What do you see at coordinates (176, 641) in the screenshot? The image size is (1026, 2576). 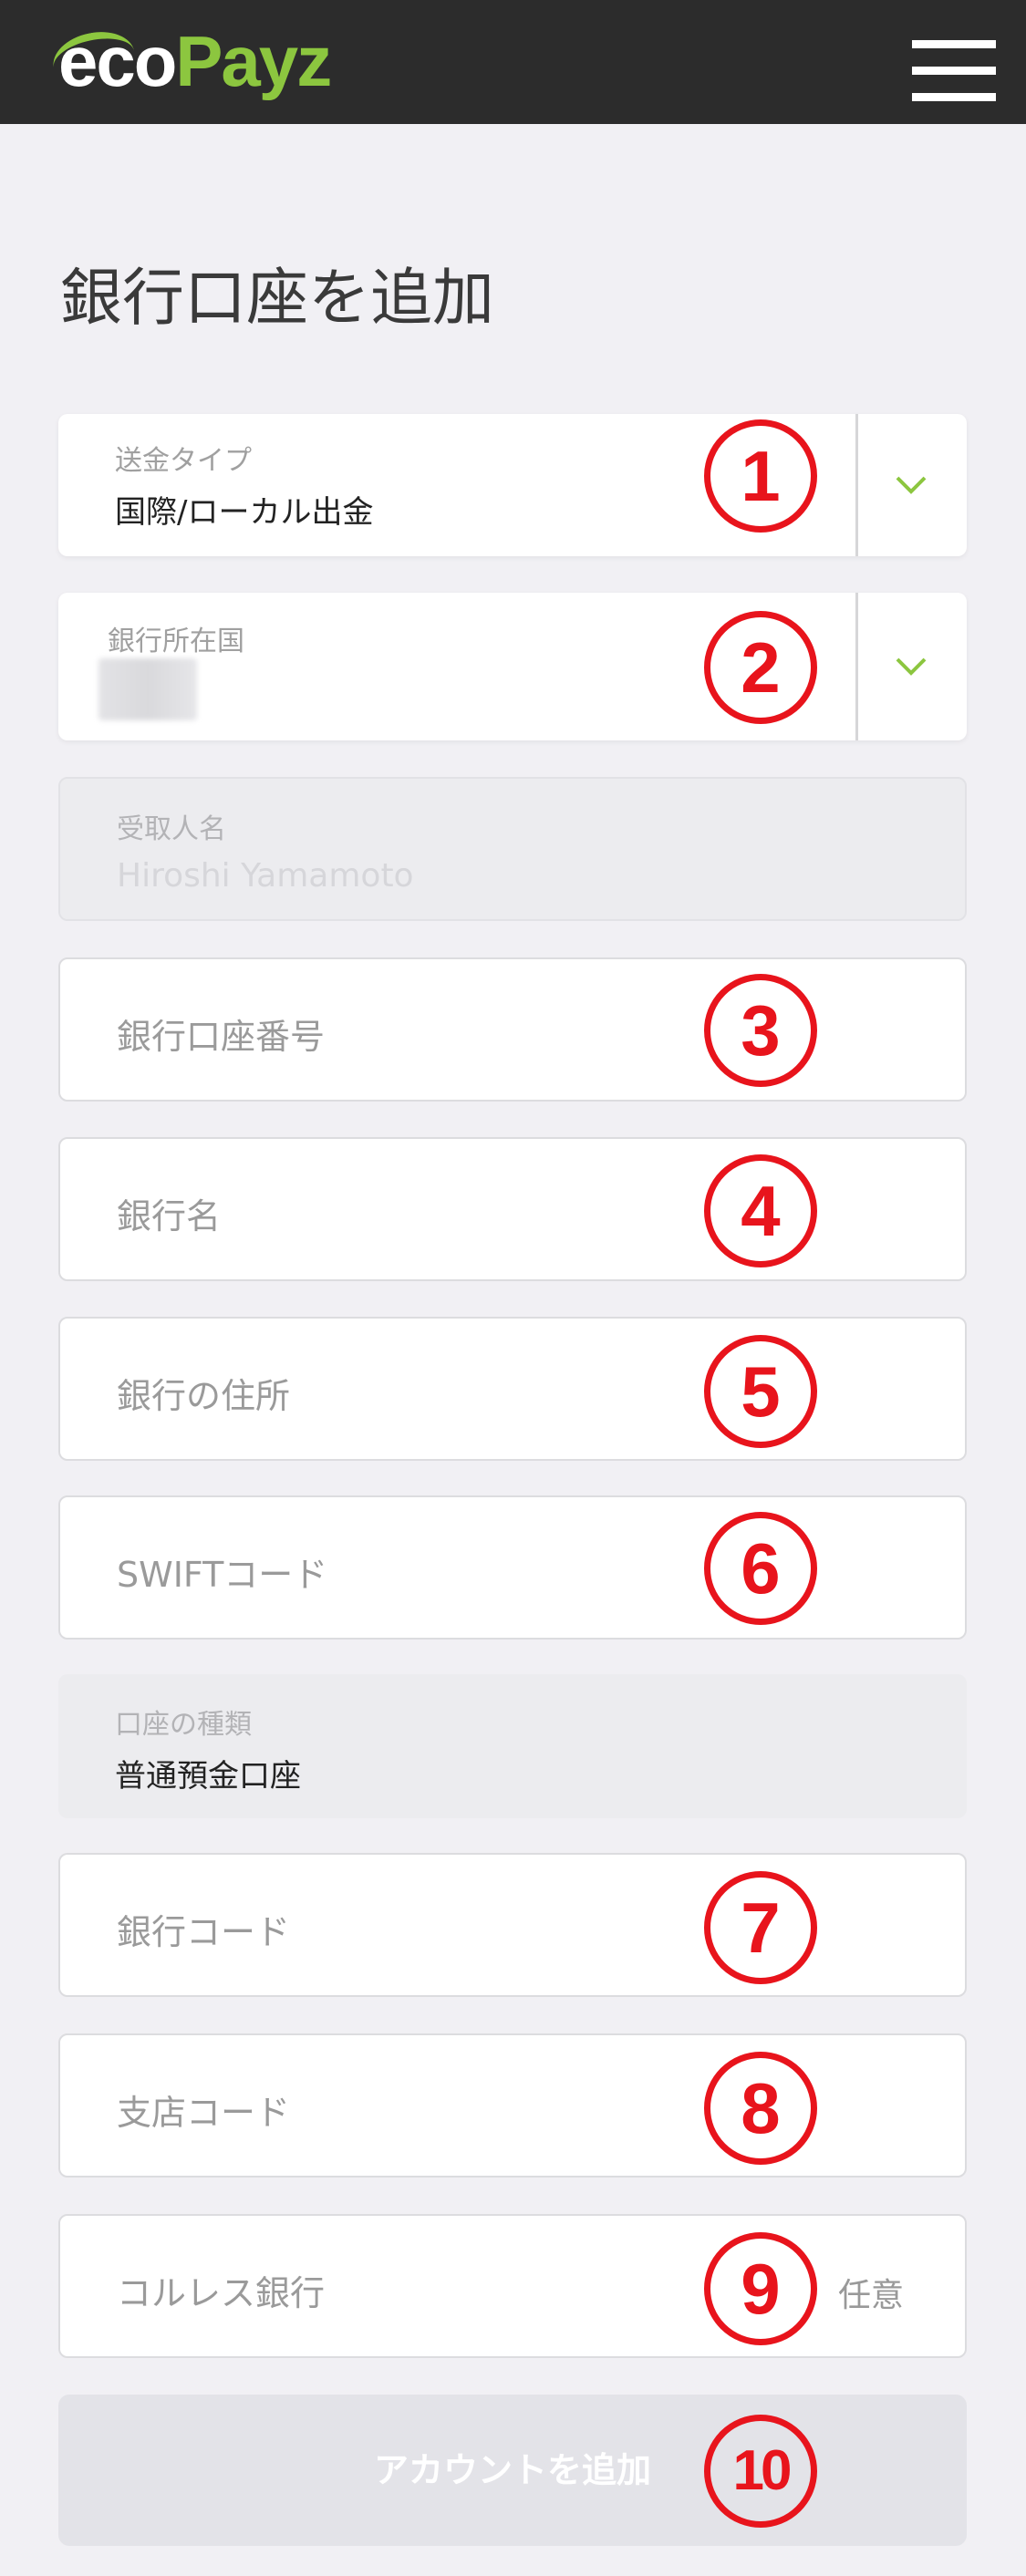 I see `bank-country-label: 銀行所在国` at bounding box center [176, 641].